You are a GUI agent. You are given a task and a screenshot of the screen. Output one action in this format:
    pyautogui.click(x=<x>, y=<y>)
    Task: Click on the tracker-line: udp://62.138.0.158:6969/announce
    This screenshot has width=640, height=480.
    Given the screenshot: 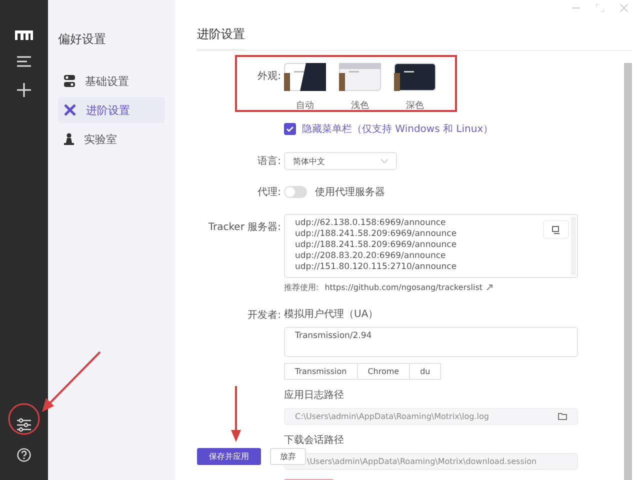 What is the action you would take?
    pyautogui.click(x=370, y=223)
    